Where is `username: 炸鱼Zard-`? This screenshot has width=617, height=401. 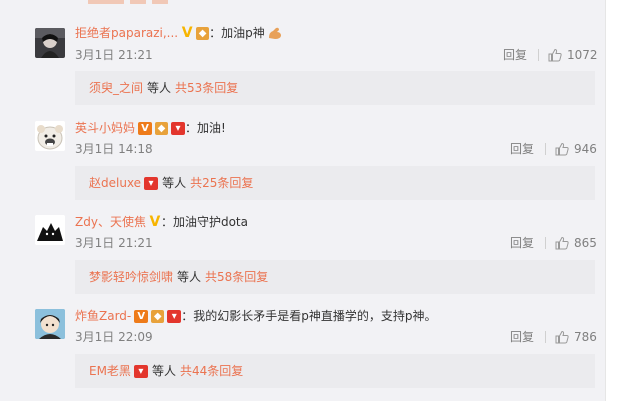
username: 炸鱼Zard- is located at coordinates (103, 316).